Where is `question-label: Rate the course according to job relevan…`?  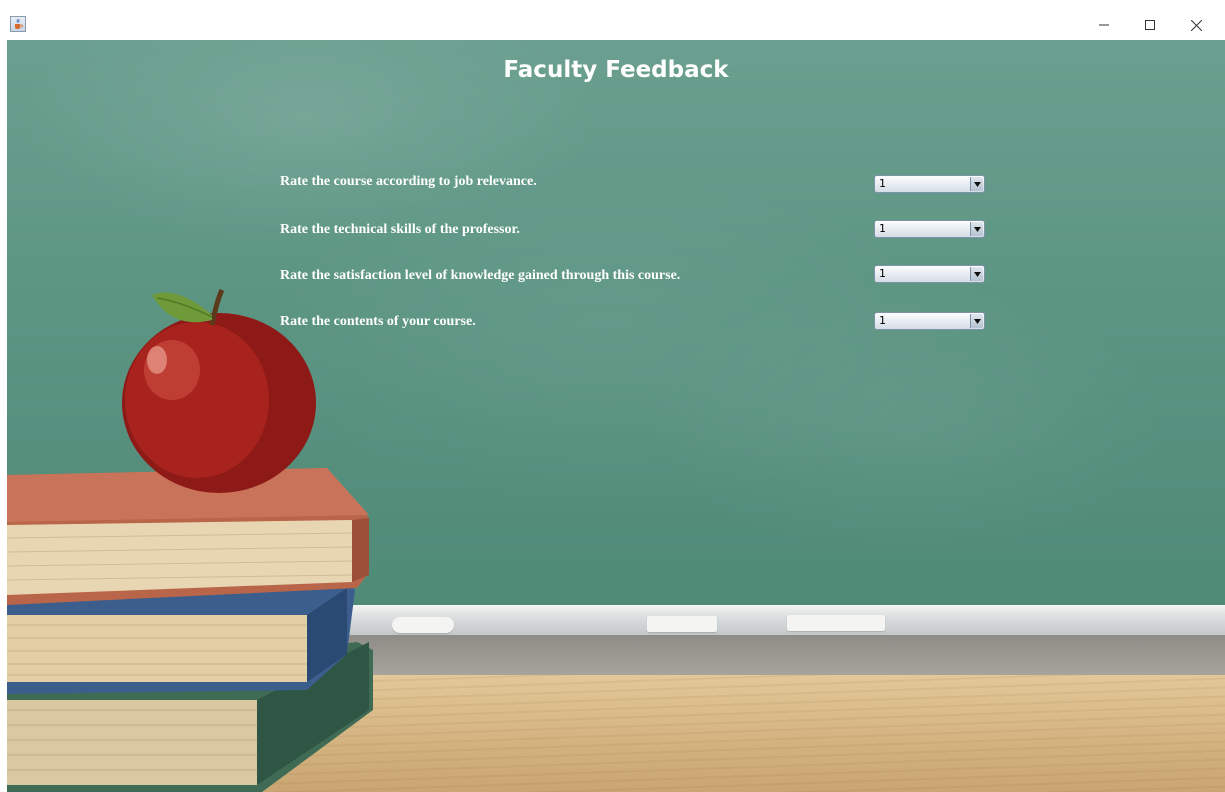 question-label: Rate the course according to job relevan… is located at coordinates (408, 181).